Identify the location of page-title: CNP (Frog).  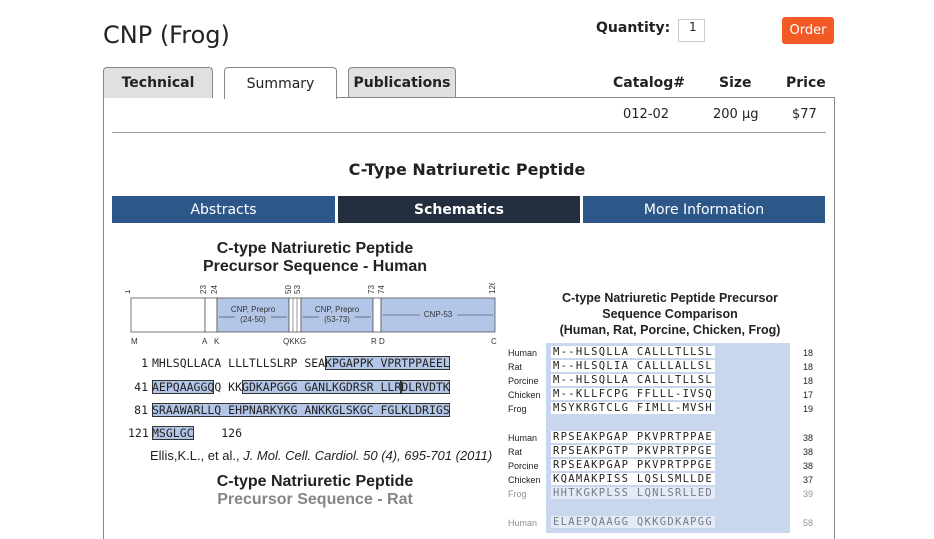
(166, 35).